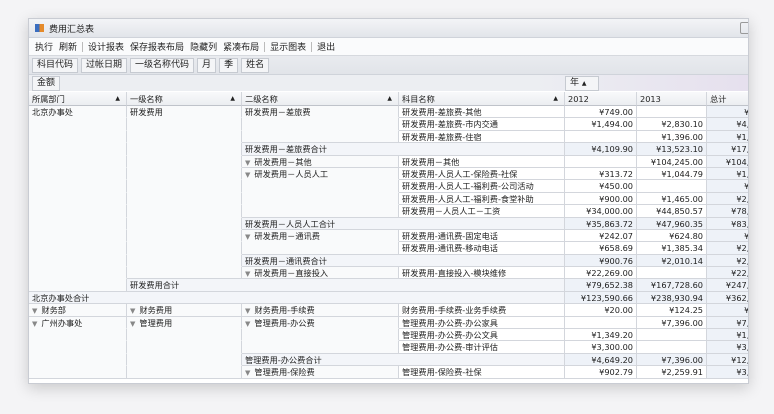  I want to click on toolbar-button: 刷新, so click(68, 46).